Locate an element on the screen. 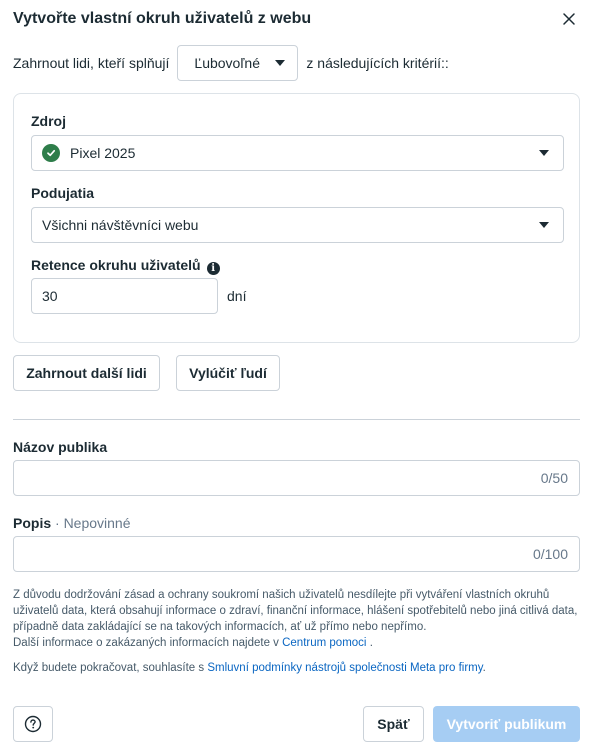  audience-name-label: Názov publika is located at coordinates (60, 447).